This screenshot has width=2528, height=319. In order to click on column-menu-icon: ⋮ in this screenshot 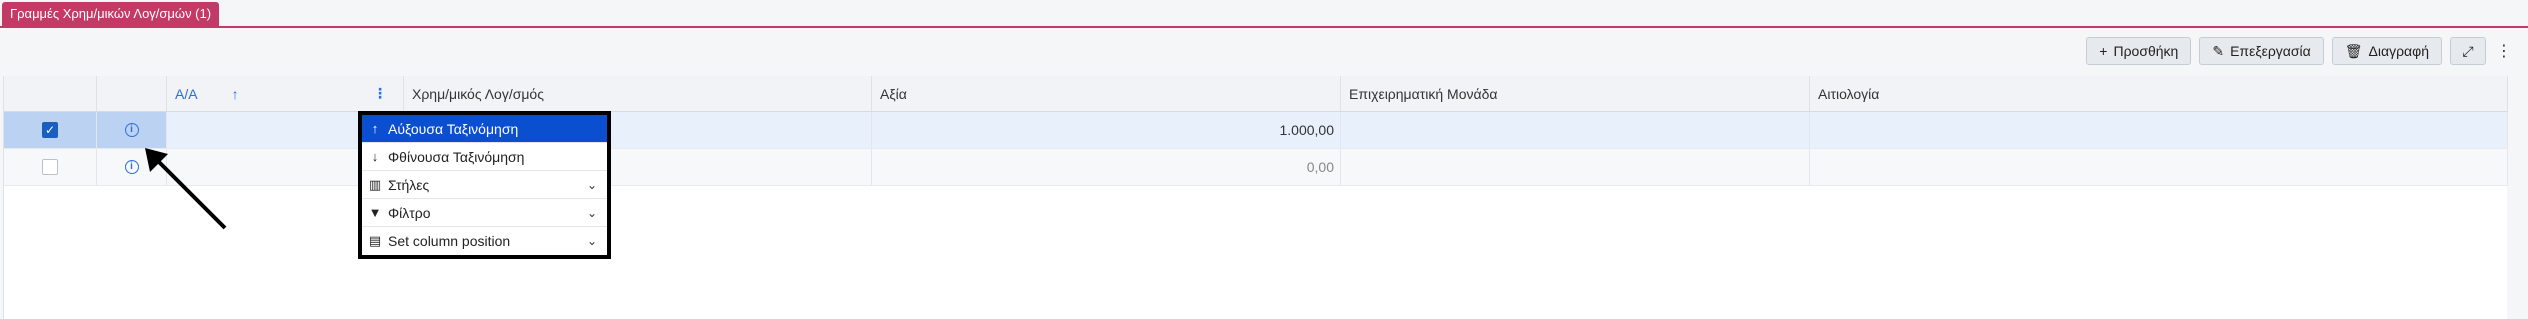, I will do `click(380, 93)`.